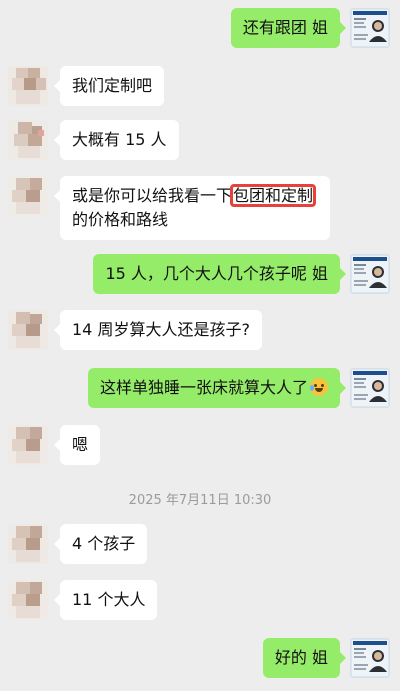  I want to click on message-bubble-other: 11 个大人, so click(105, 600).